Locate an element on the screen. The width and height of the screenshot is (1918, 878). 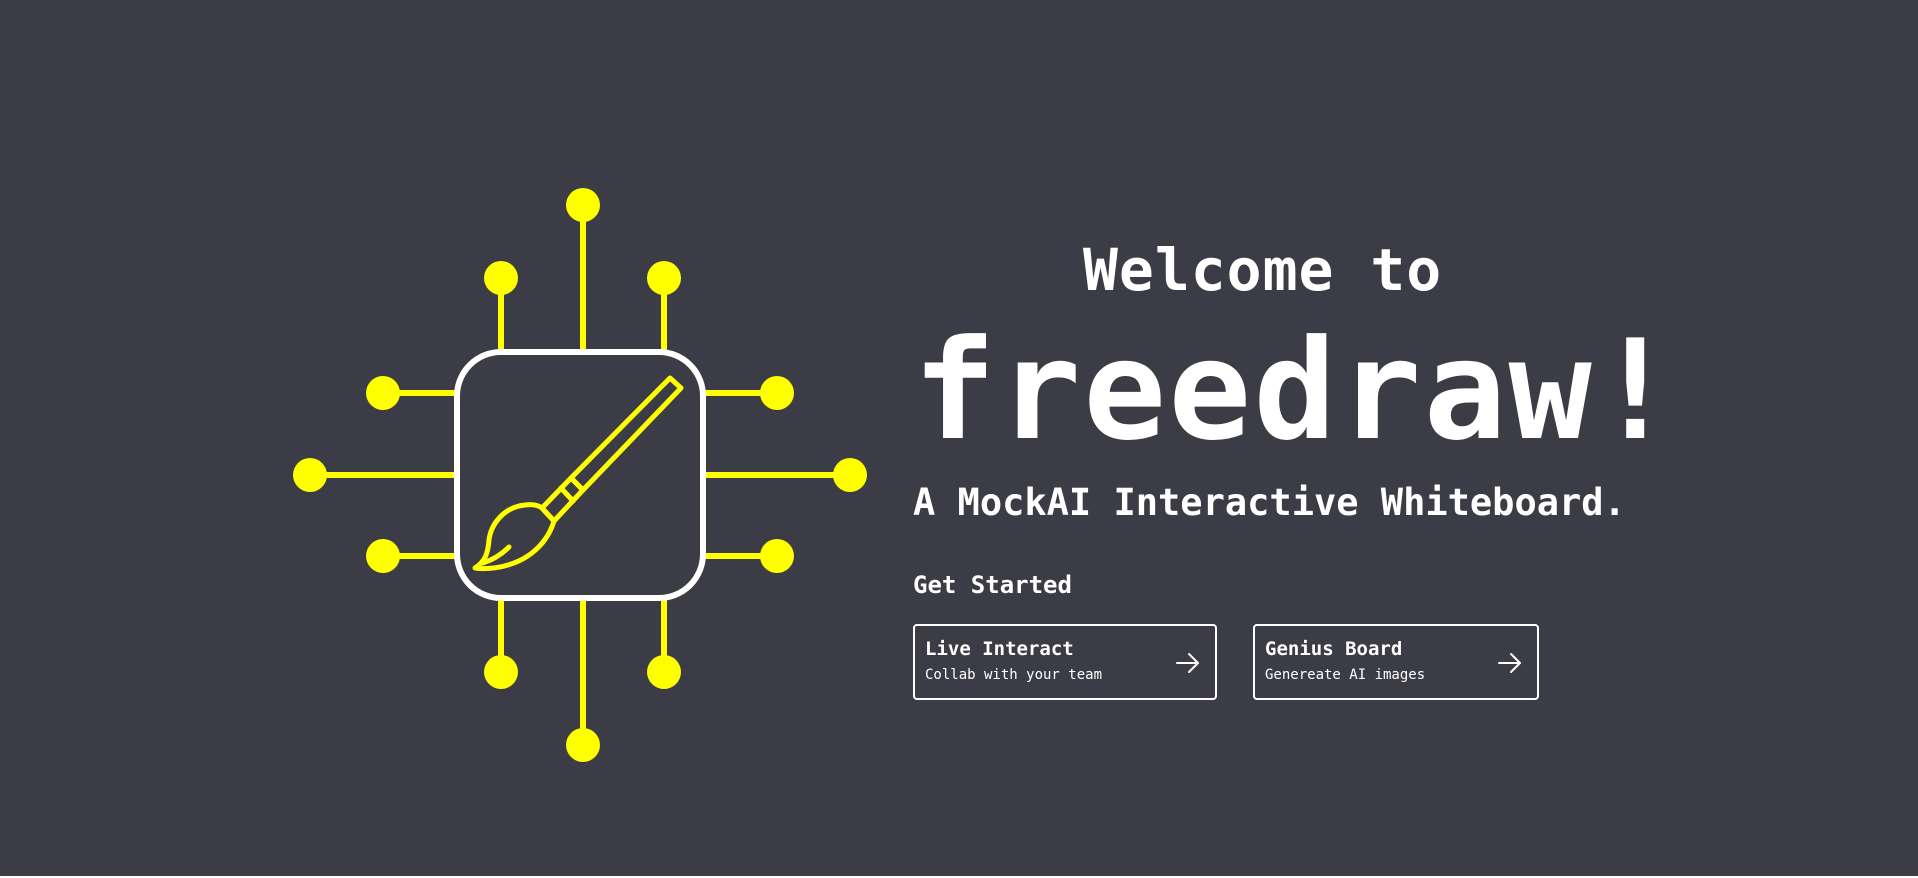
welcome-heading: Welcome to is located at coordinates (1263, 270).